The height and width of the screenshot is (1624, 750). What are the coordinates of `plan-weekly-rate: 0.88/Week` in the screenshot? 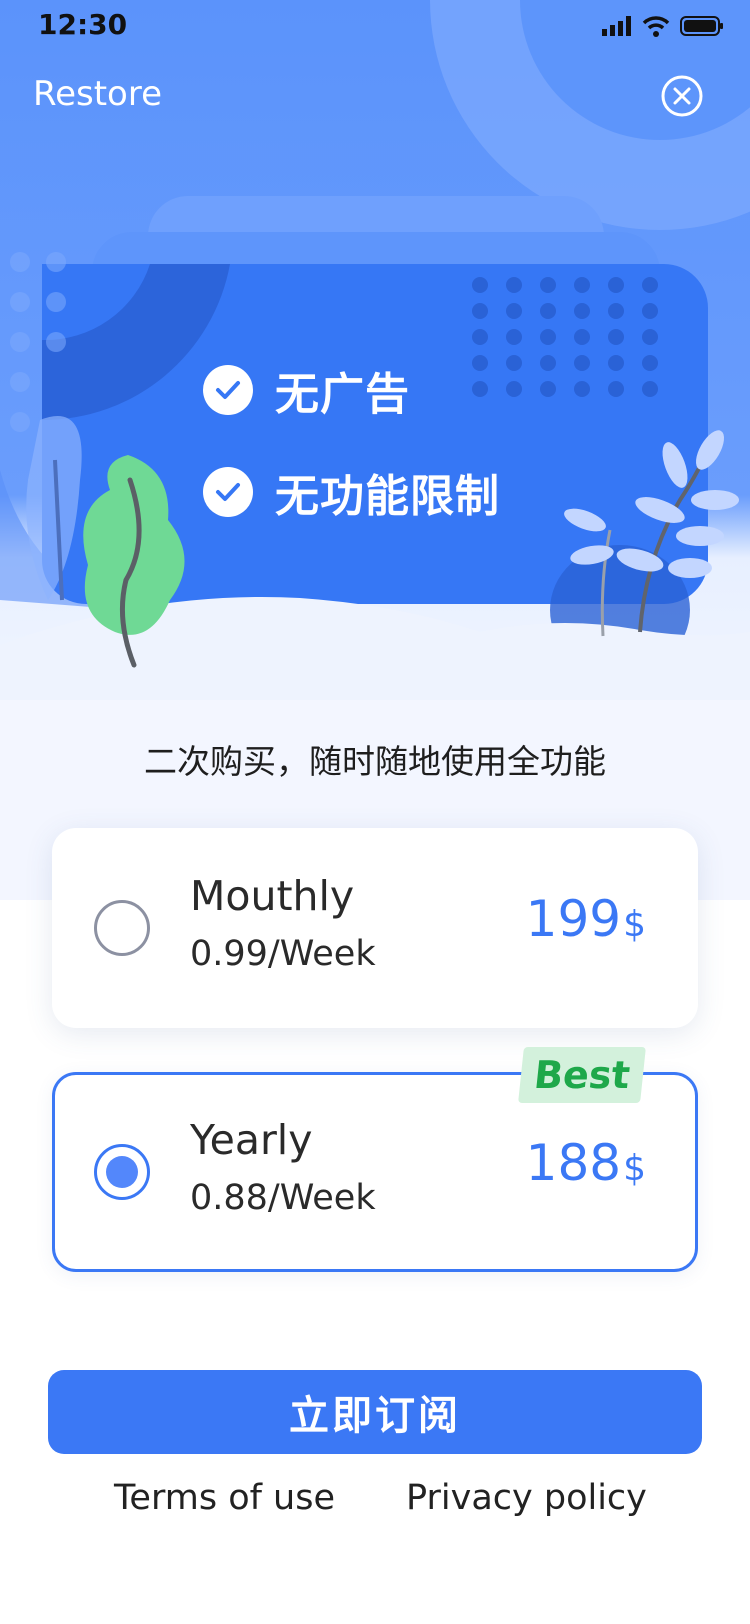 It's located at (283, 1198).